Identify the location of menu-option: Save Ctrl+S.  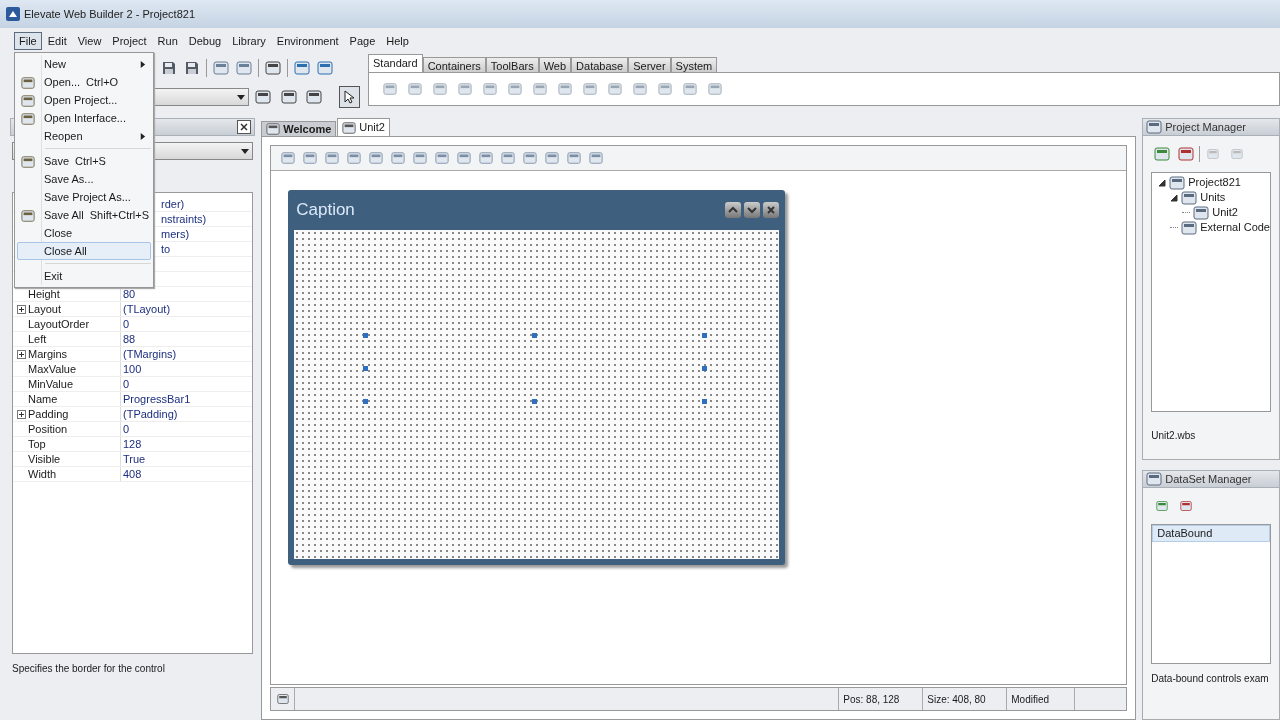
(84, 161).